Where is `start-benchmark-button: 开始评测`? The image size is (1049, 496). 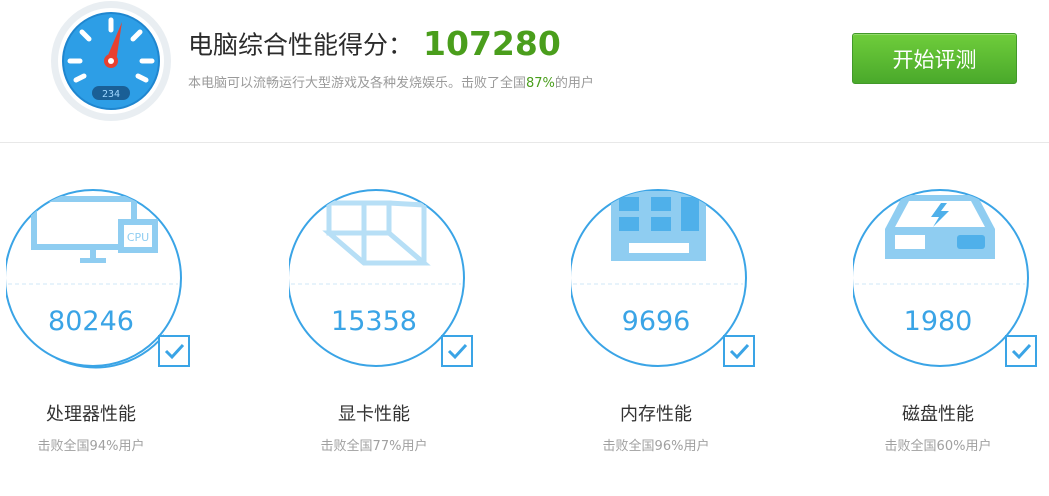
start-benchmark-button: 开始评测 is located at coordinates (934, 58).